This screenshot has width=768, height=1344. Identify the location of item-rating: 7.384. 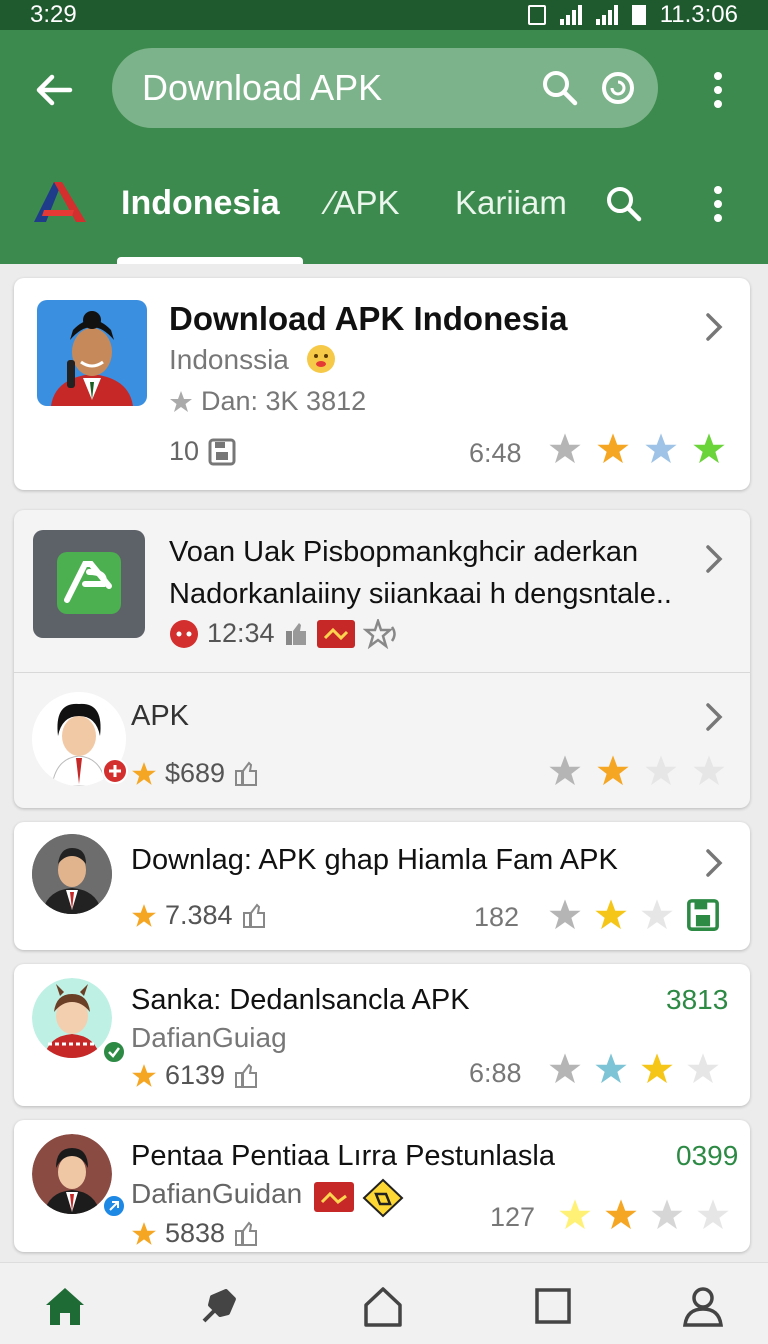
(199, 915).